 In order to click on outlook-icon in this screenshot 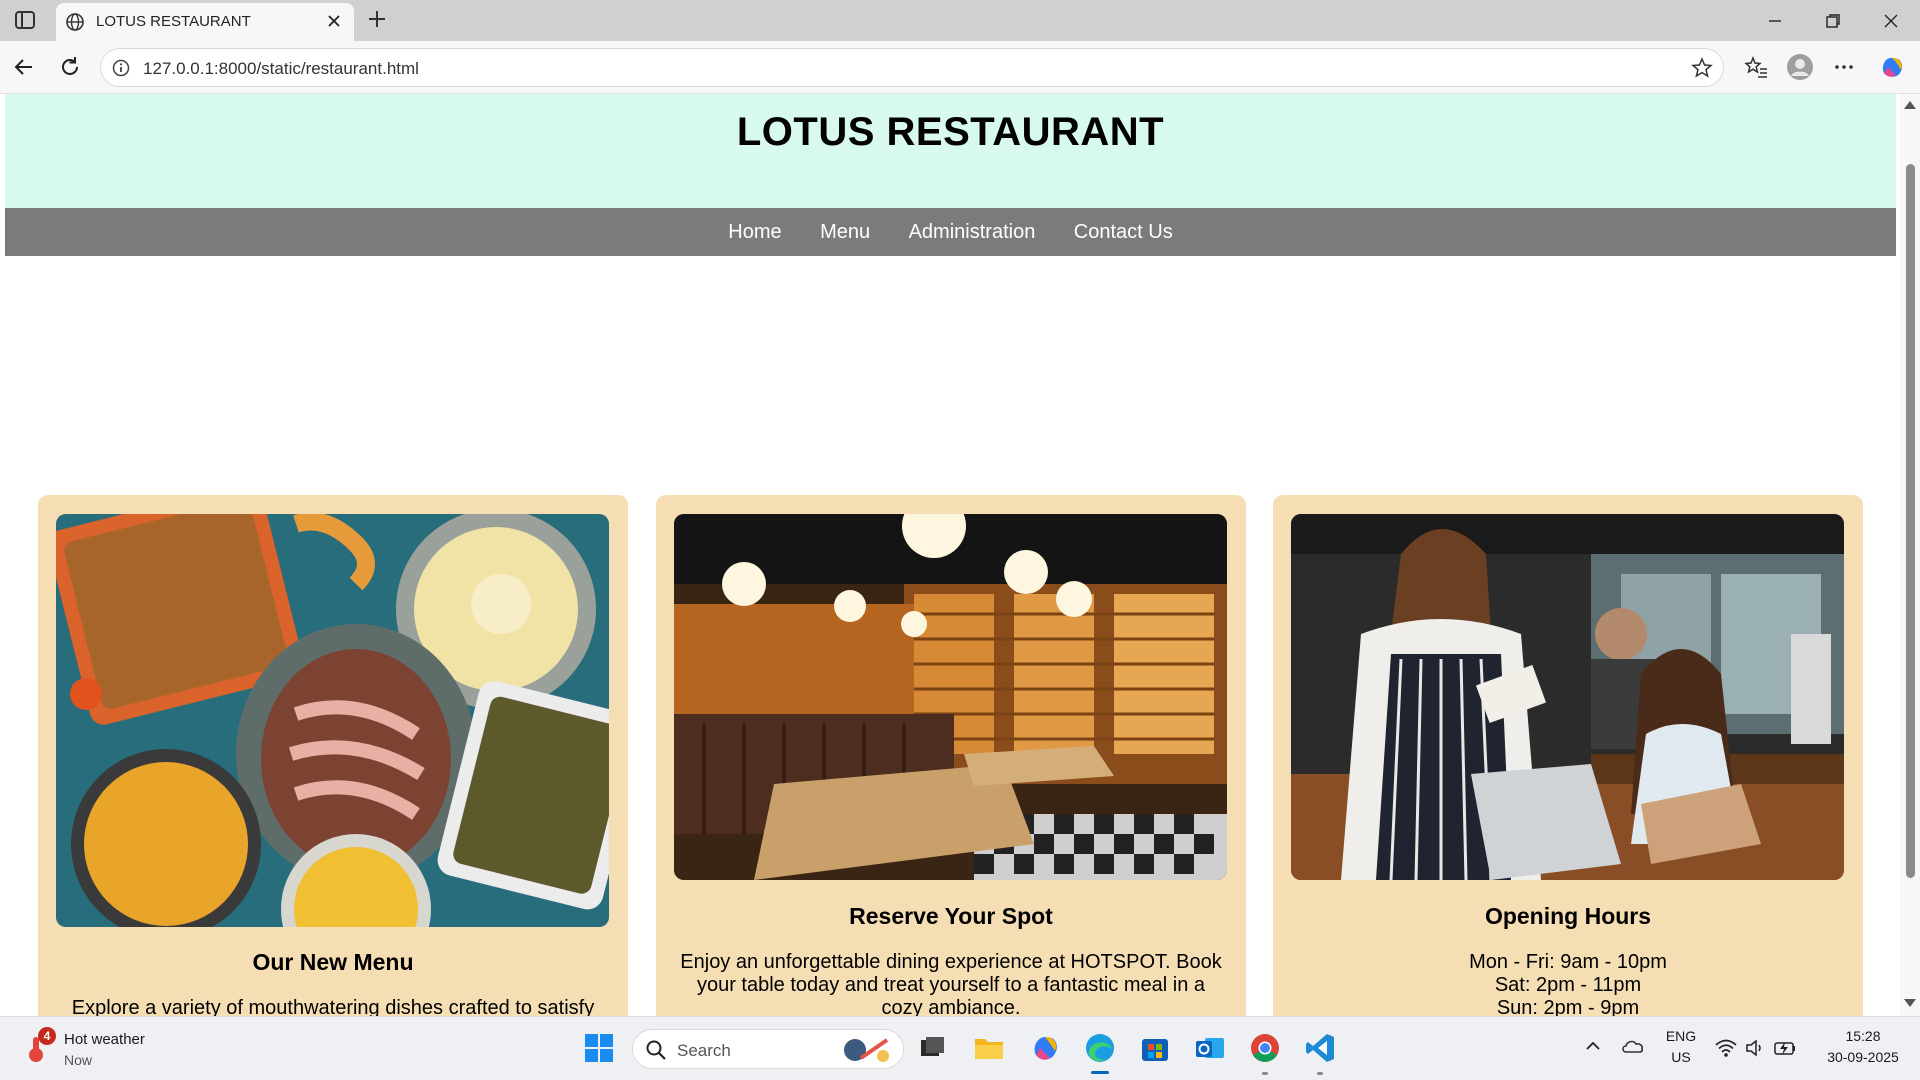, I will do `click(1210, 1048)`.